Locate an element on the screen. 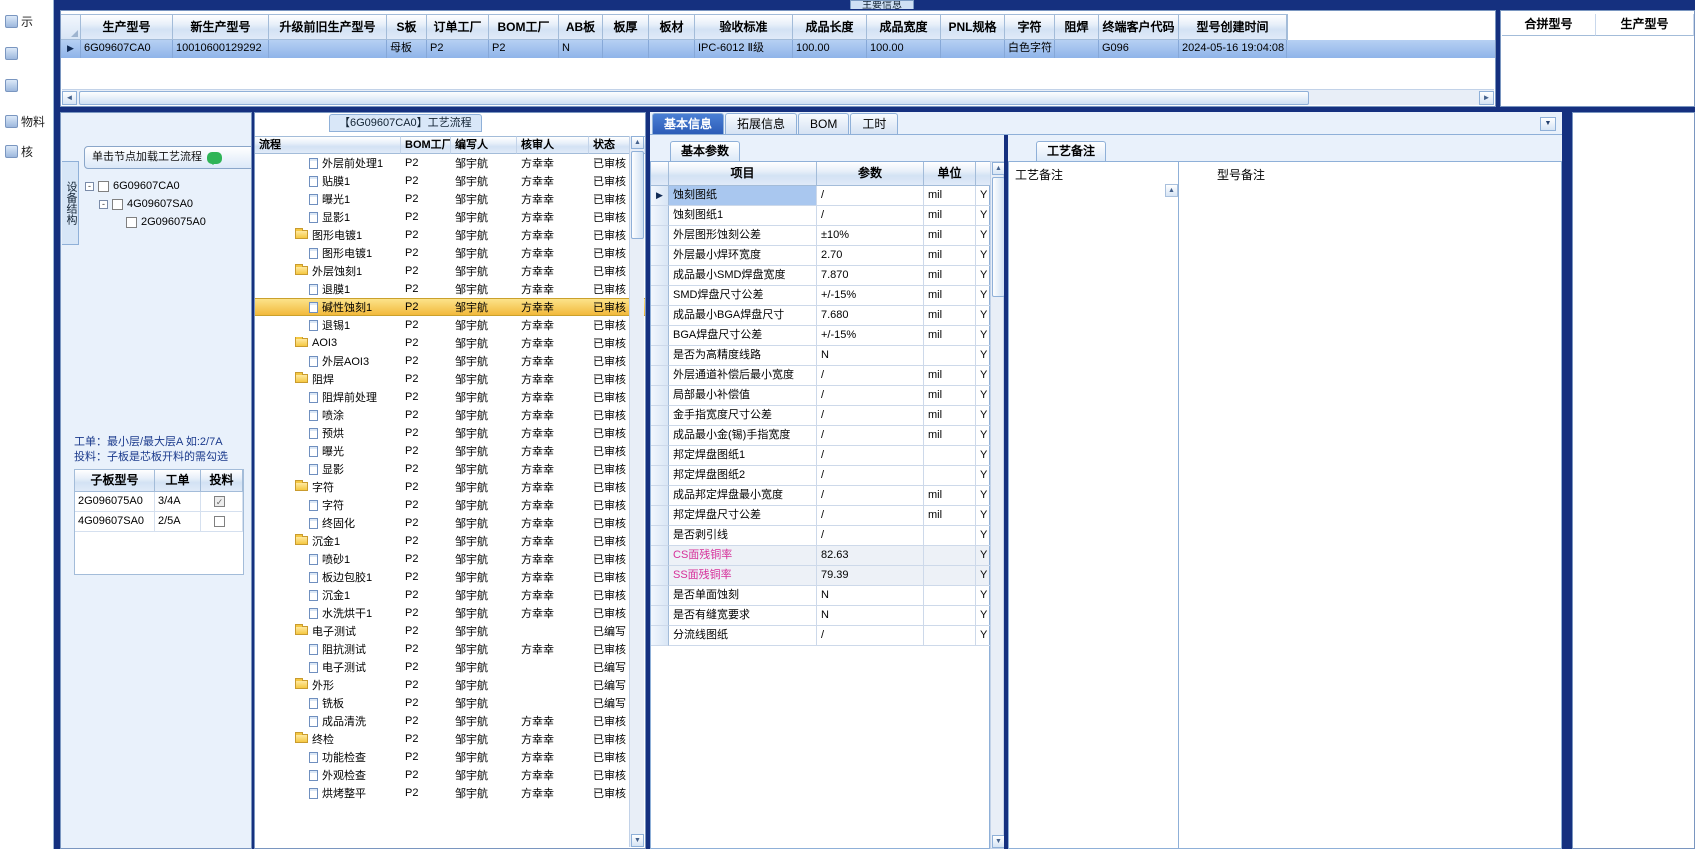 The image size is (1695, 849). param-row: 外层图形蚀刻公差 ±10% mil Y is located at coordinates (821, 236).